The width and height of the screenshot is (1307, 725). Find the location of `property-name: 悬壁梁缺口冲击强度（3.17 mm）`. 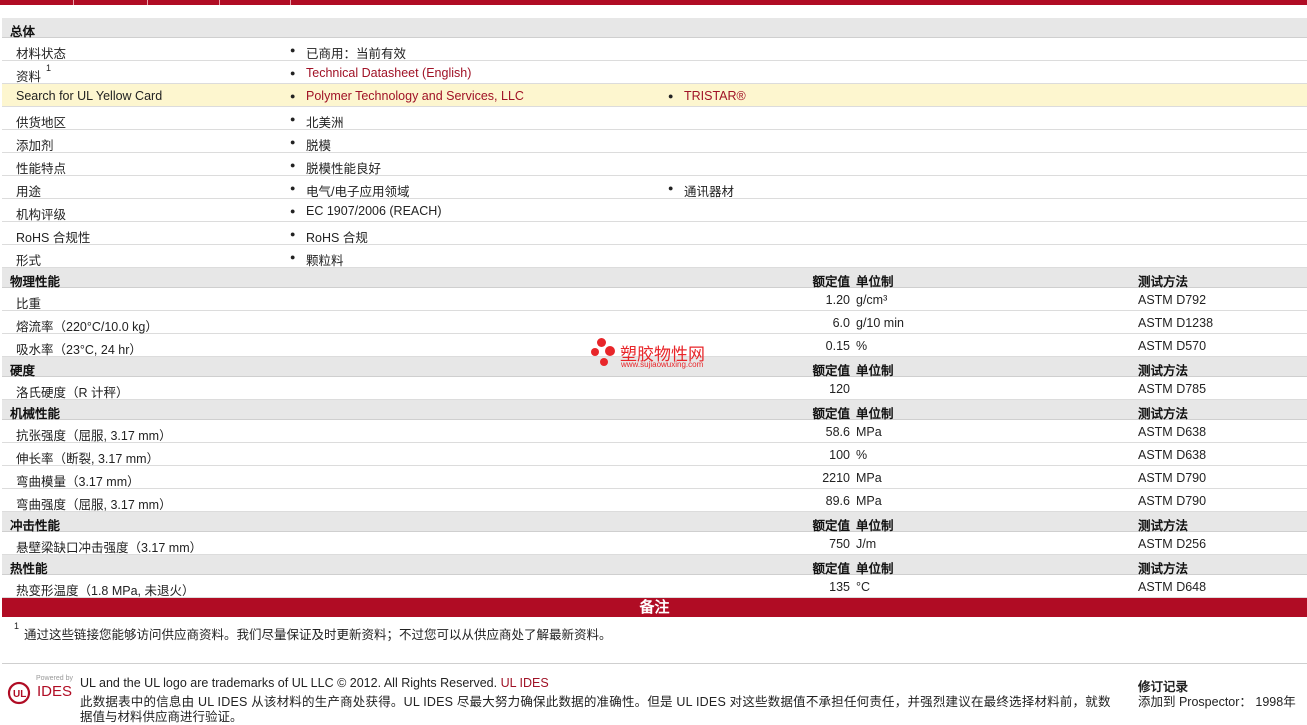

property-name: 悬壁梁缺口冲击强度（3.17 mm） is located at coordinates (109, 548).